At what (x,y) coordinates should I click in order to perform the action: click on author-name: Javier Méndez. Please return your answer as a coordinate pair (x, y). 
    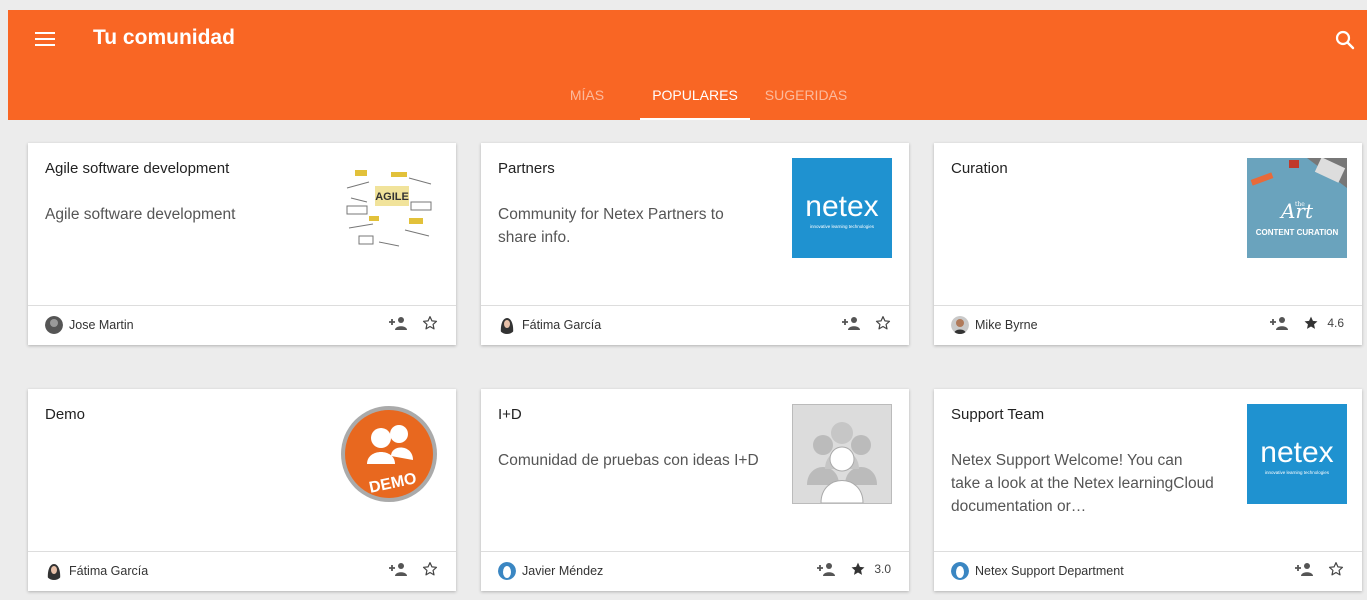
    Looking at the image, I should click on (563, 571).